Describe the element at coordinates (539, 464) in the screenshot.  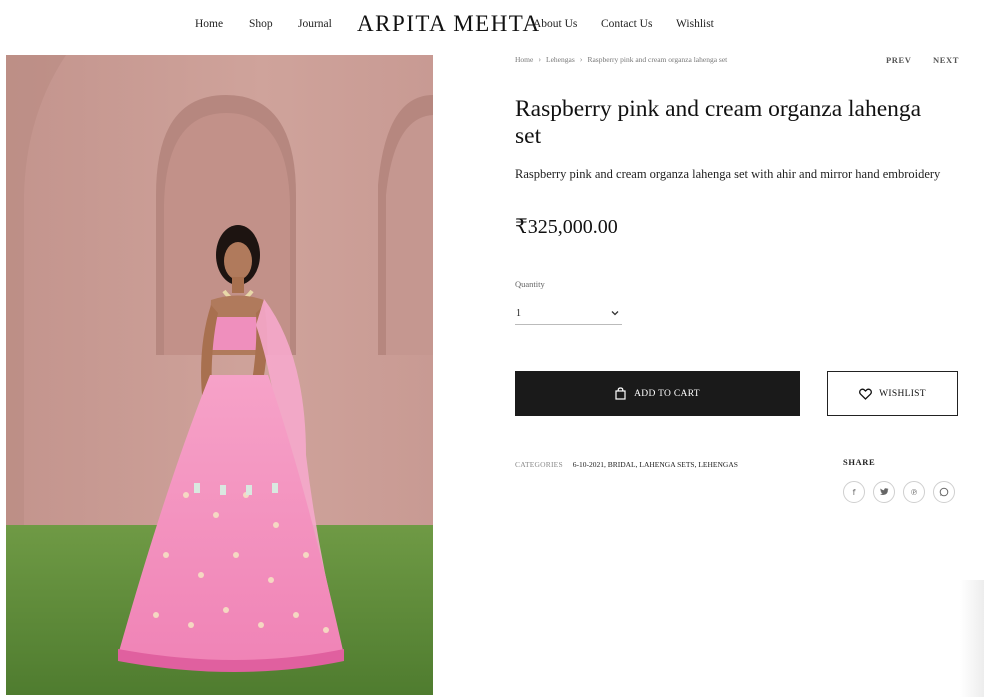
I see `categories-label: CATEGORIES` at that location.